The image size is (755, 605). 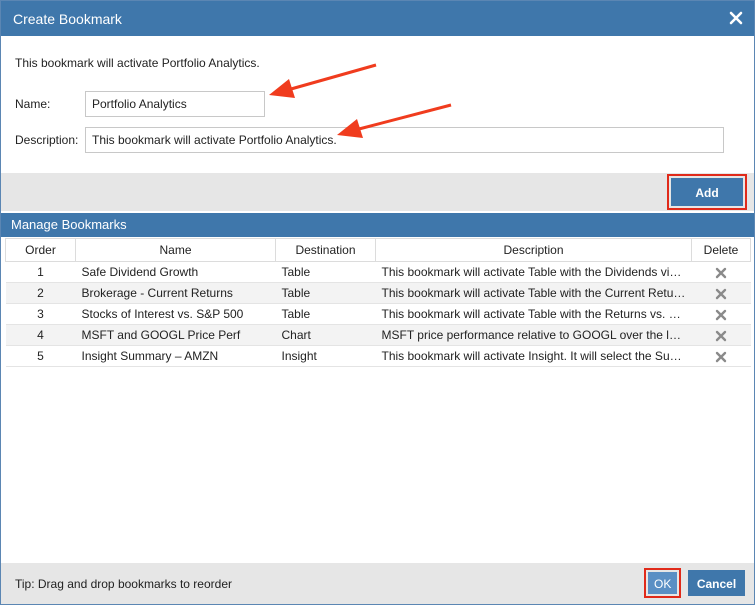 What do you see at coordinates (175, 356) in the screenshot?
I see `row-name: Insight Summary – AMZN` at bounding box center [175, 356].